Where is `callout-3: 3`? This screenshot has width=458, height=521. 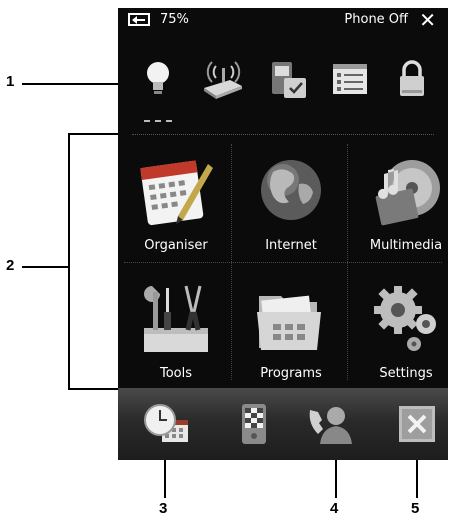 callout-3: 3 is located at coordinates (163, 508).